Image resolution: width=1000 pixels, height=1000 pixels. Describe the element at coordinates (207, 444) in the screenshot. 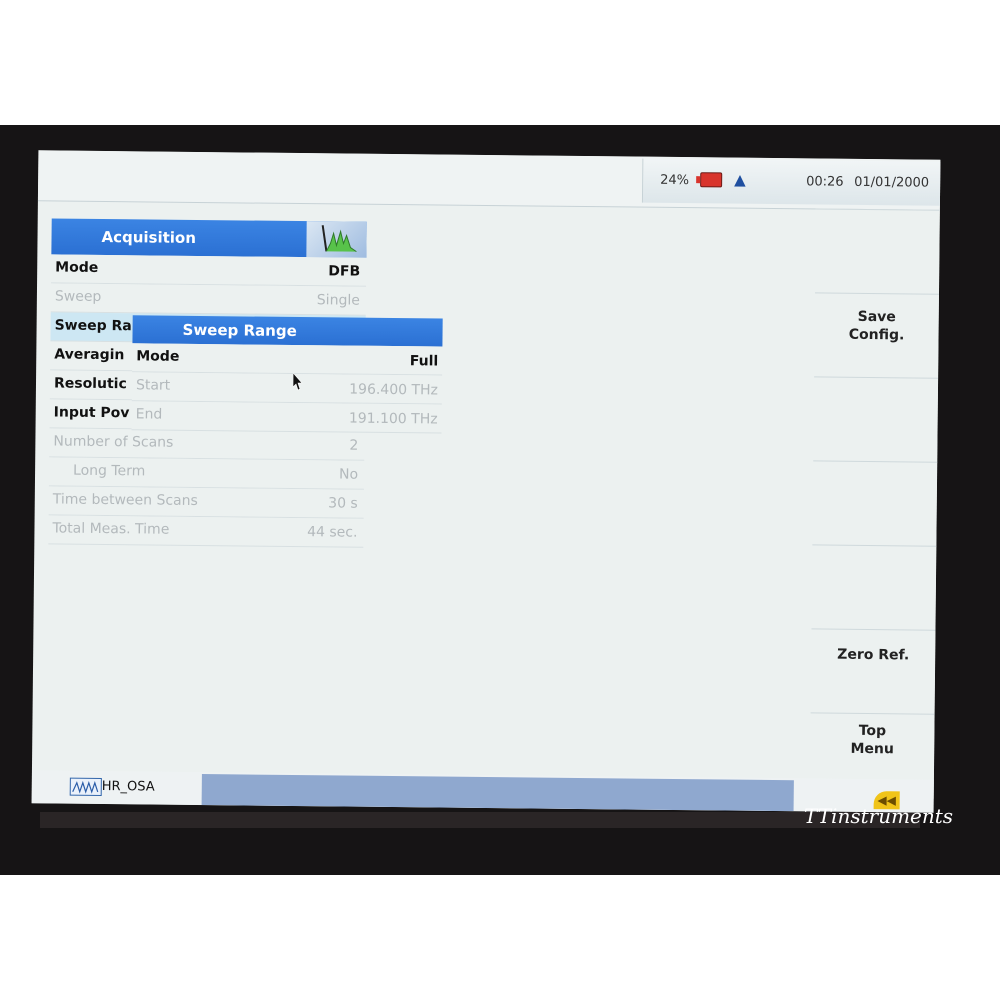

I see `acq-row-number-of-scans: Number of Scans 2` at that location.